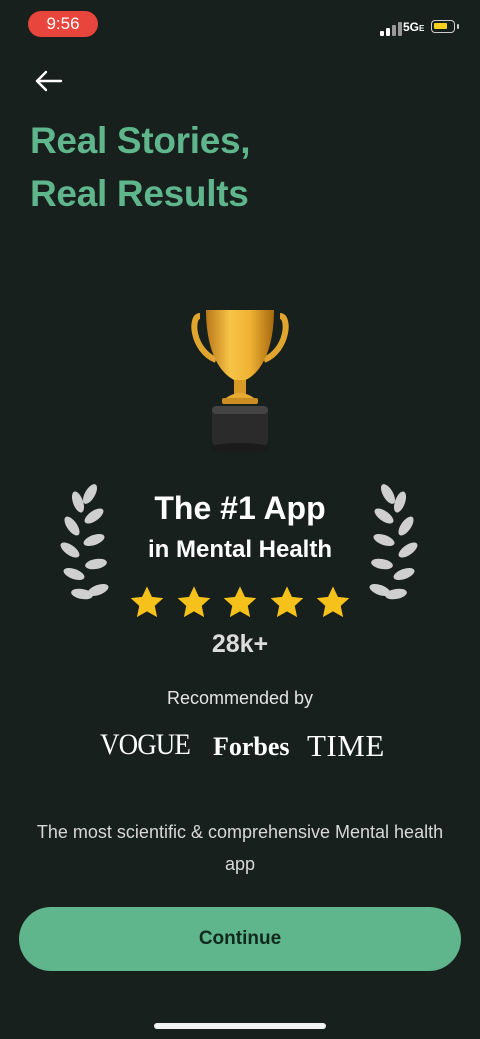  I want to click on arrow-left-icon, so click(49, 81).